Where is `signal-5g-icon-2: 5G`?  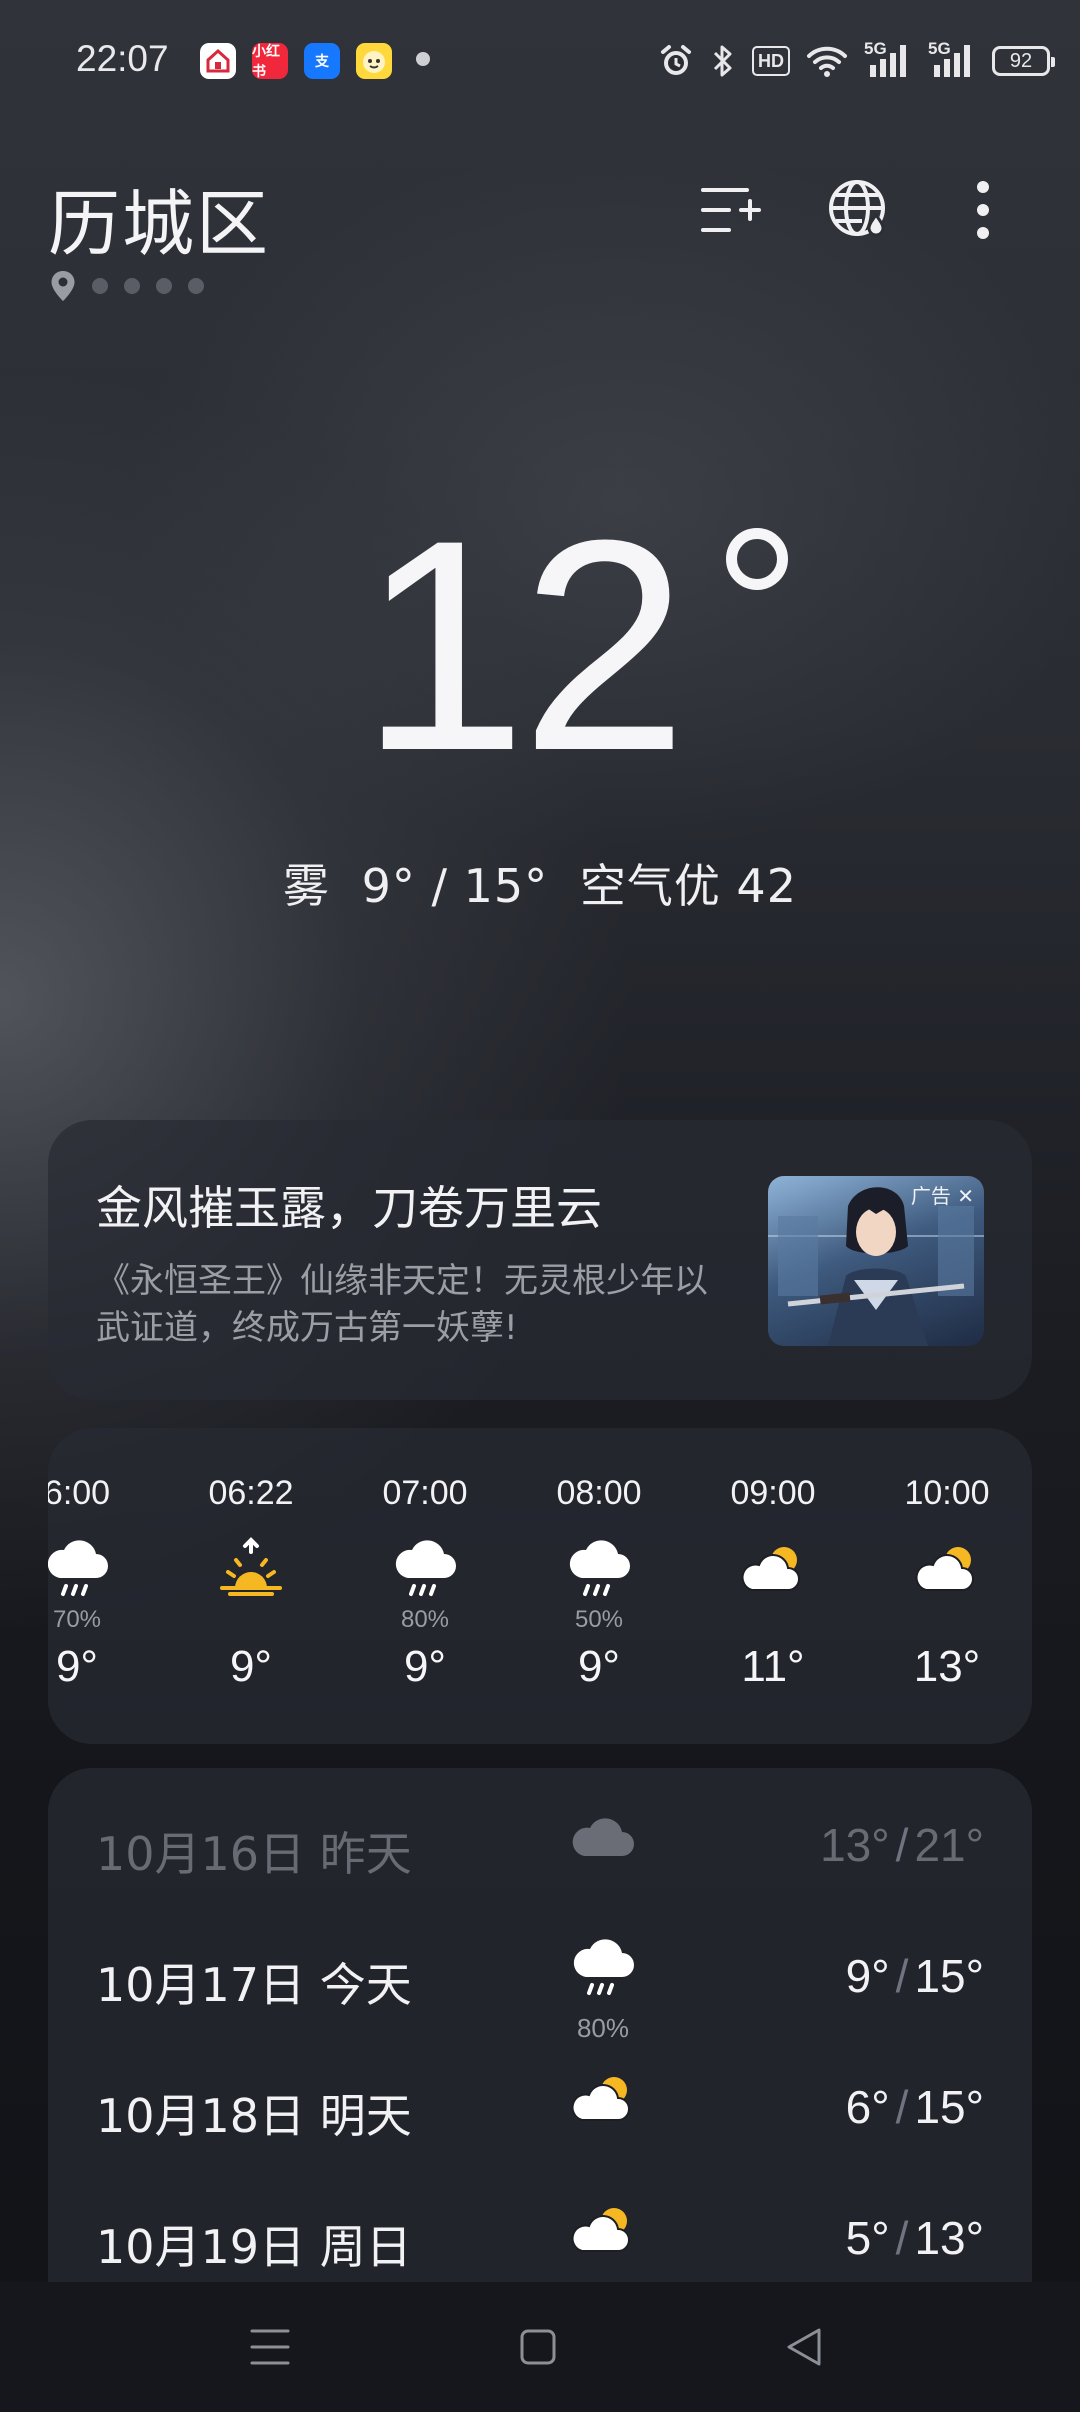
signal-5g-icon-2: 5G is located at coordinates (952, 59).